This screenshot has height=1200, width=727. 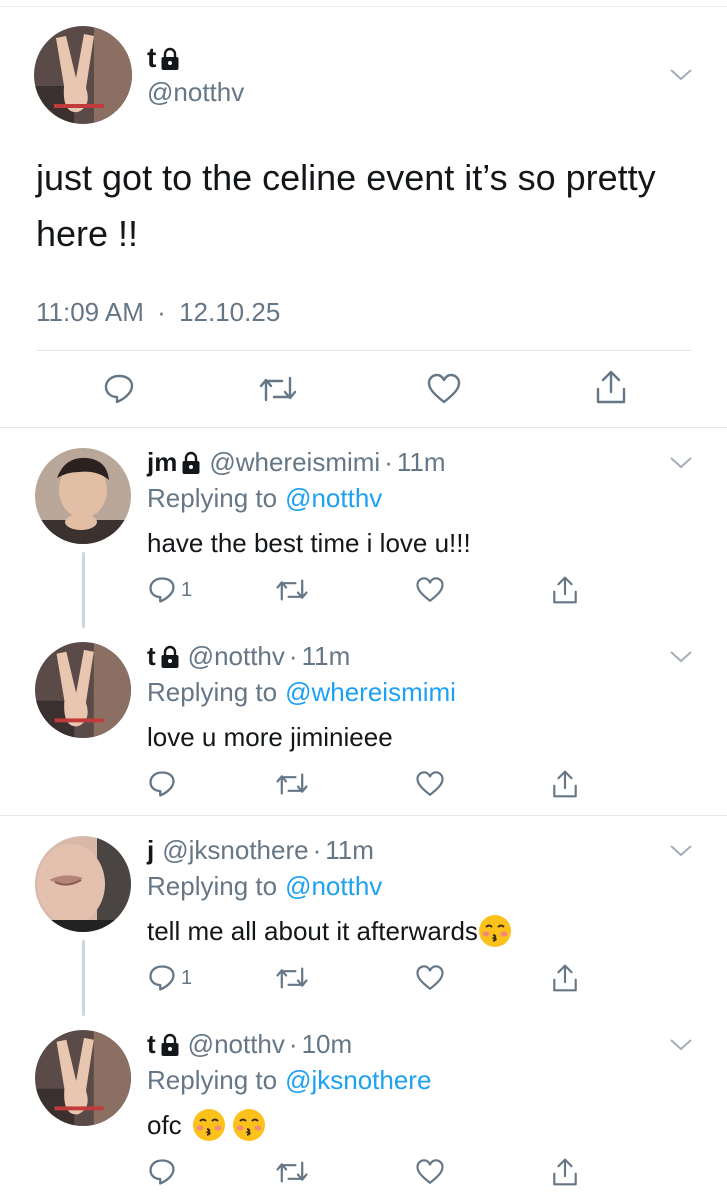 I want to click on username: @whereismimi, so click(x=294, y=462).